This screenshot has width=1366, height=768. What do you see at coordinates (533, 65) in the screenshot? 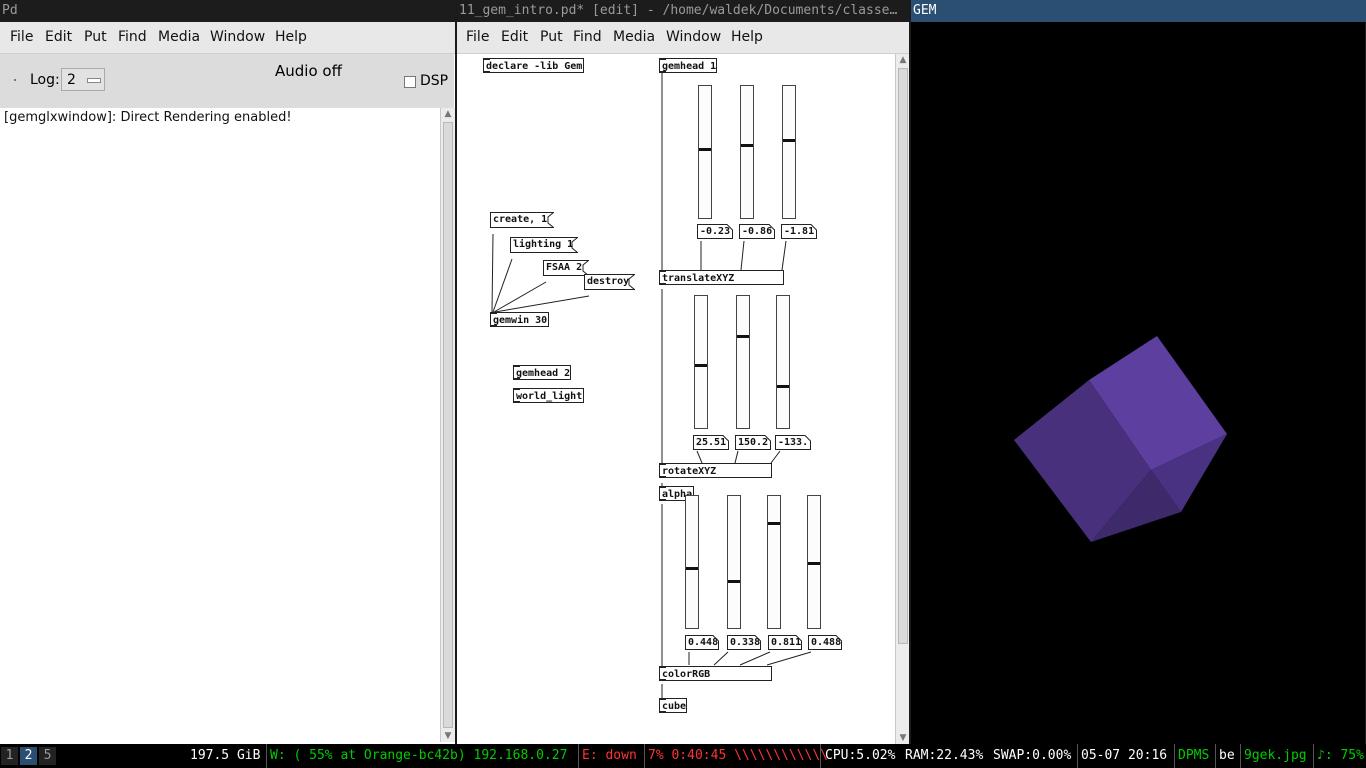
I see `declare-object: declare -lib Gem` at bounding box center [533, 65].